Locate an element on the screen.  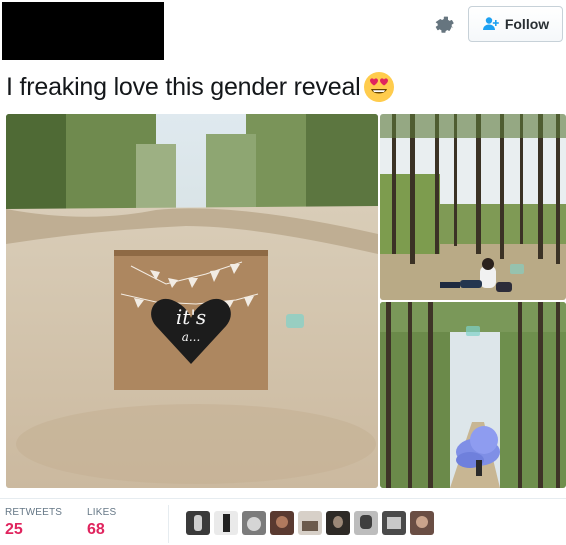
follow-label: Follow is located at coordinates (527, 24).